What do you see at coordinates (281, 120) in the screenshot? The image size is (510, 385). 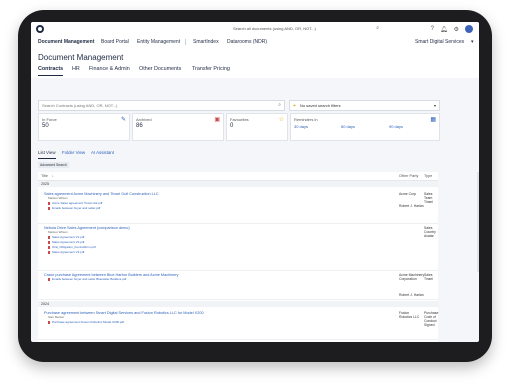 I see `star-icon: ☆` at bounding box center [281, 120].